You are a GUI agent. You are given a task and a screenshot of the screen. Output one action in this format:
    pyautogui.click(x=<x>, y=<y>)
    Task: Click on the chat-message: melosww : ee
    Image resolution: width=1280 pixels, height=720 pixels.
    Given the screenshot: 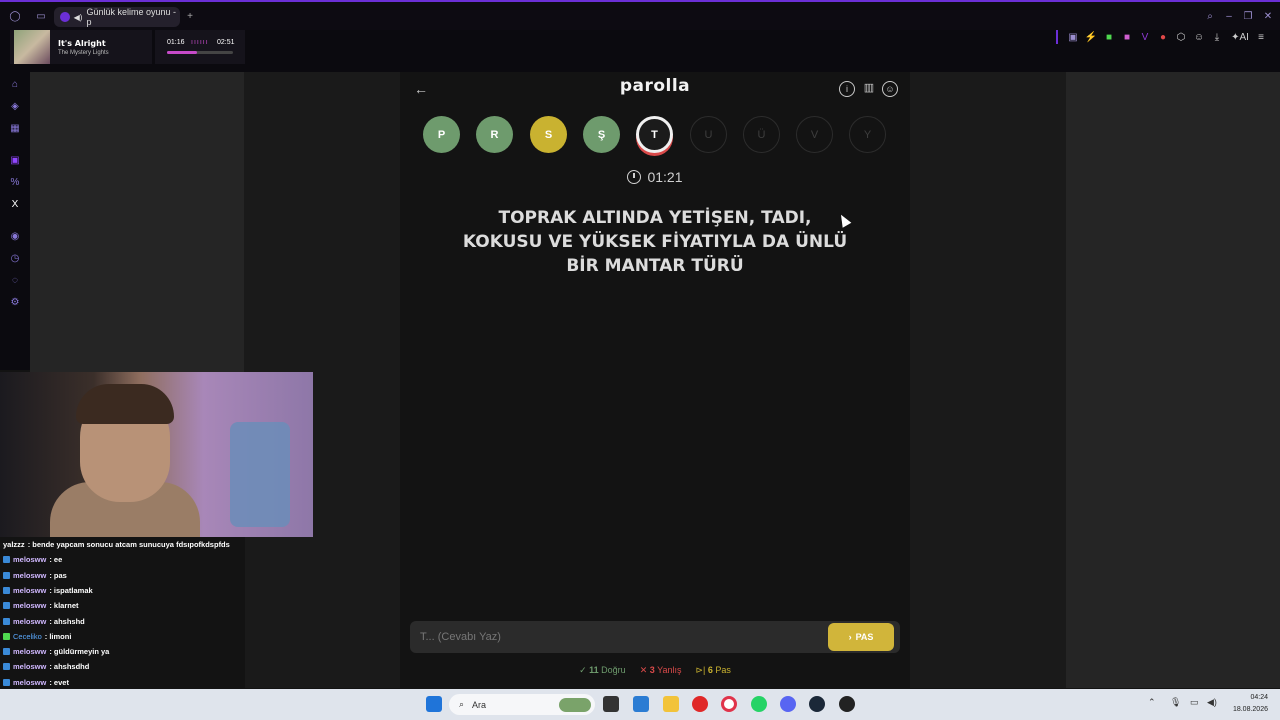 What is the action you would take?
    pyautogui.click(x=32, y=559)
    